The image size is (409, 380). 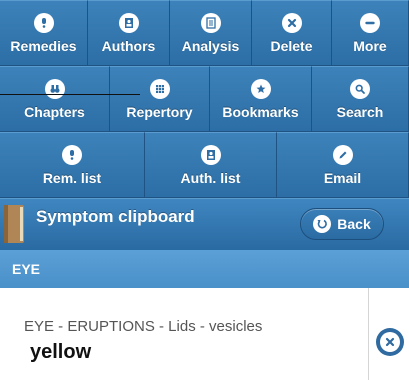 What do you see at coordinates (260, 88) in the screenshot?
I see `star-icon` at bounding box center [260, 88].